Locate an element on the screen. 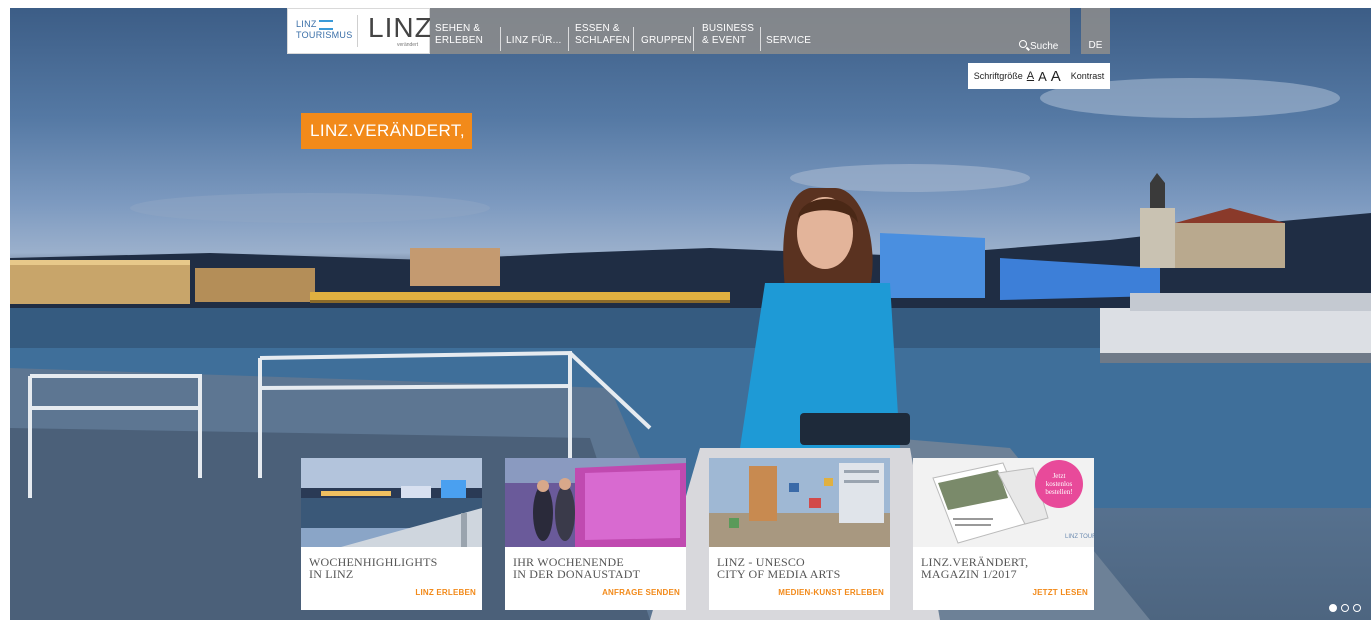  search-button: Suche is located at coordinates (1038, 46).